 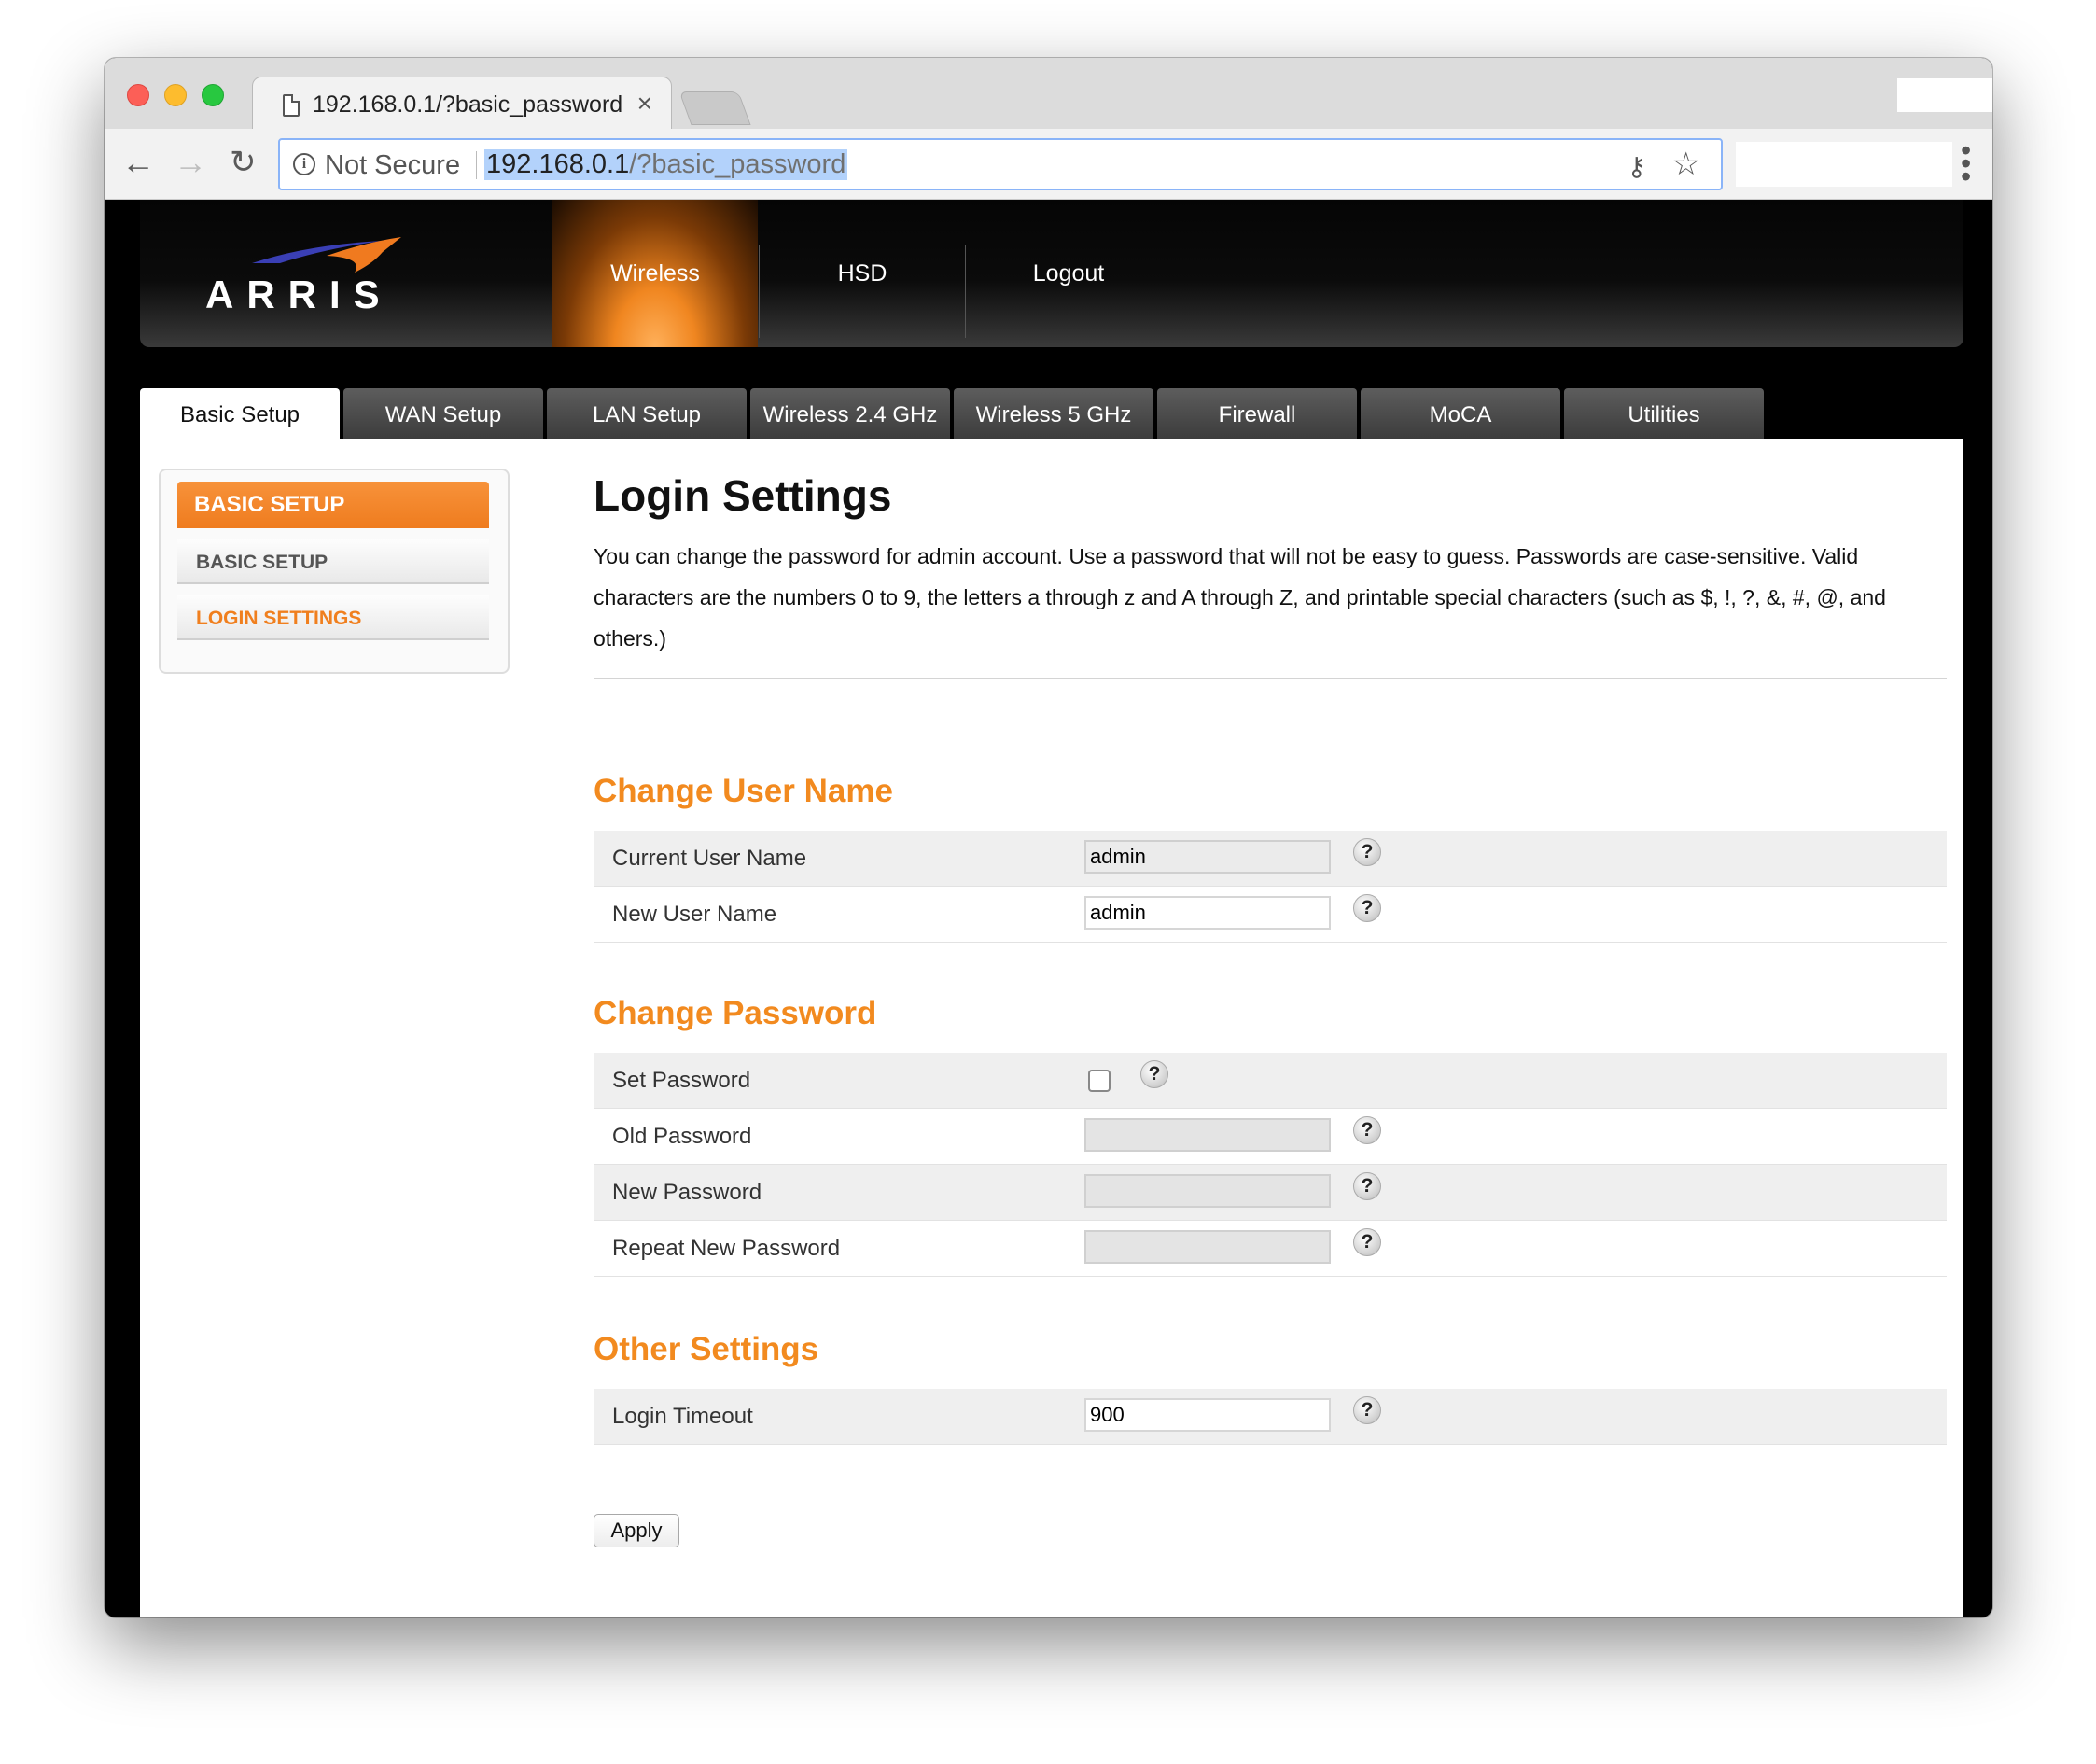 I want to click on nav-logout: Logout, so click(x=1068, y=273).